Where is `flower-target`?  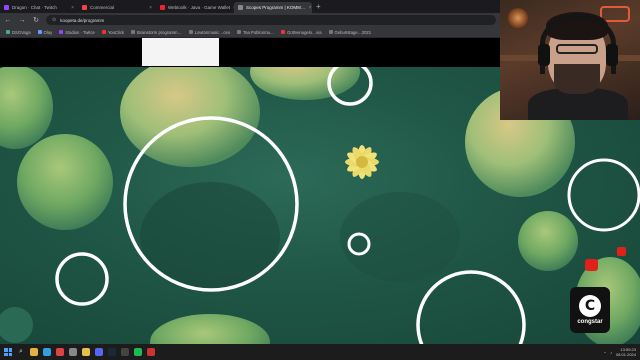 flower-target is located at coordinates (362, 162).